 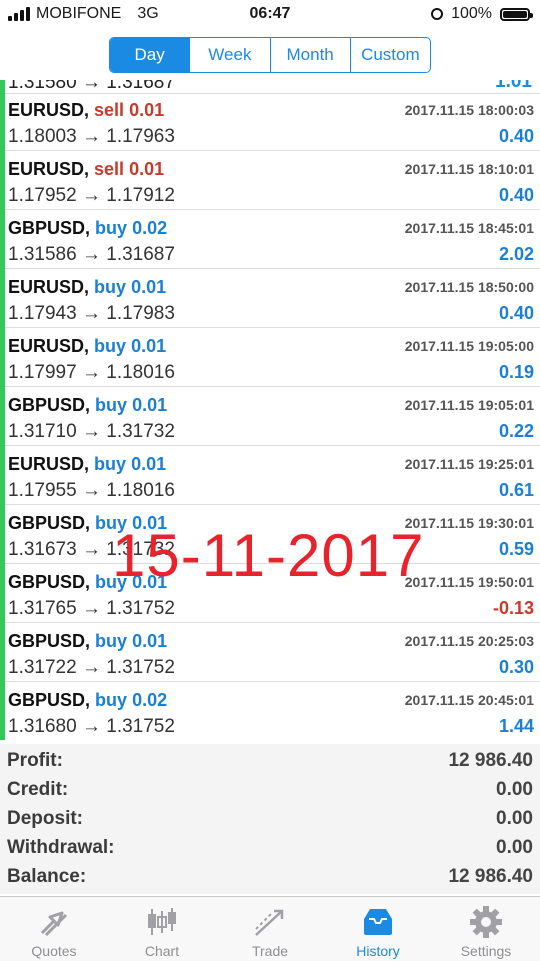 I want to click on open-price: 1.31680, so click(x=42, y=726).